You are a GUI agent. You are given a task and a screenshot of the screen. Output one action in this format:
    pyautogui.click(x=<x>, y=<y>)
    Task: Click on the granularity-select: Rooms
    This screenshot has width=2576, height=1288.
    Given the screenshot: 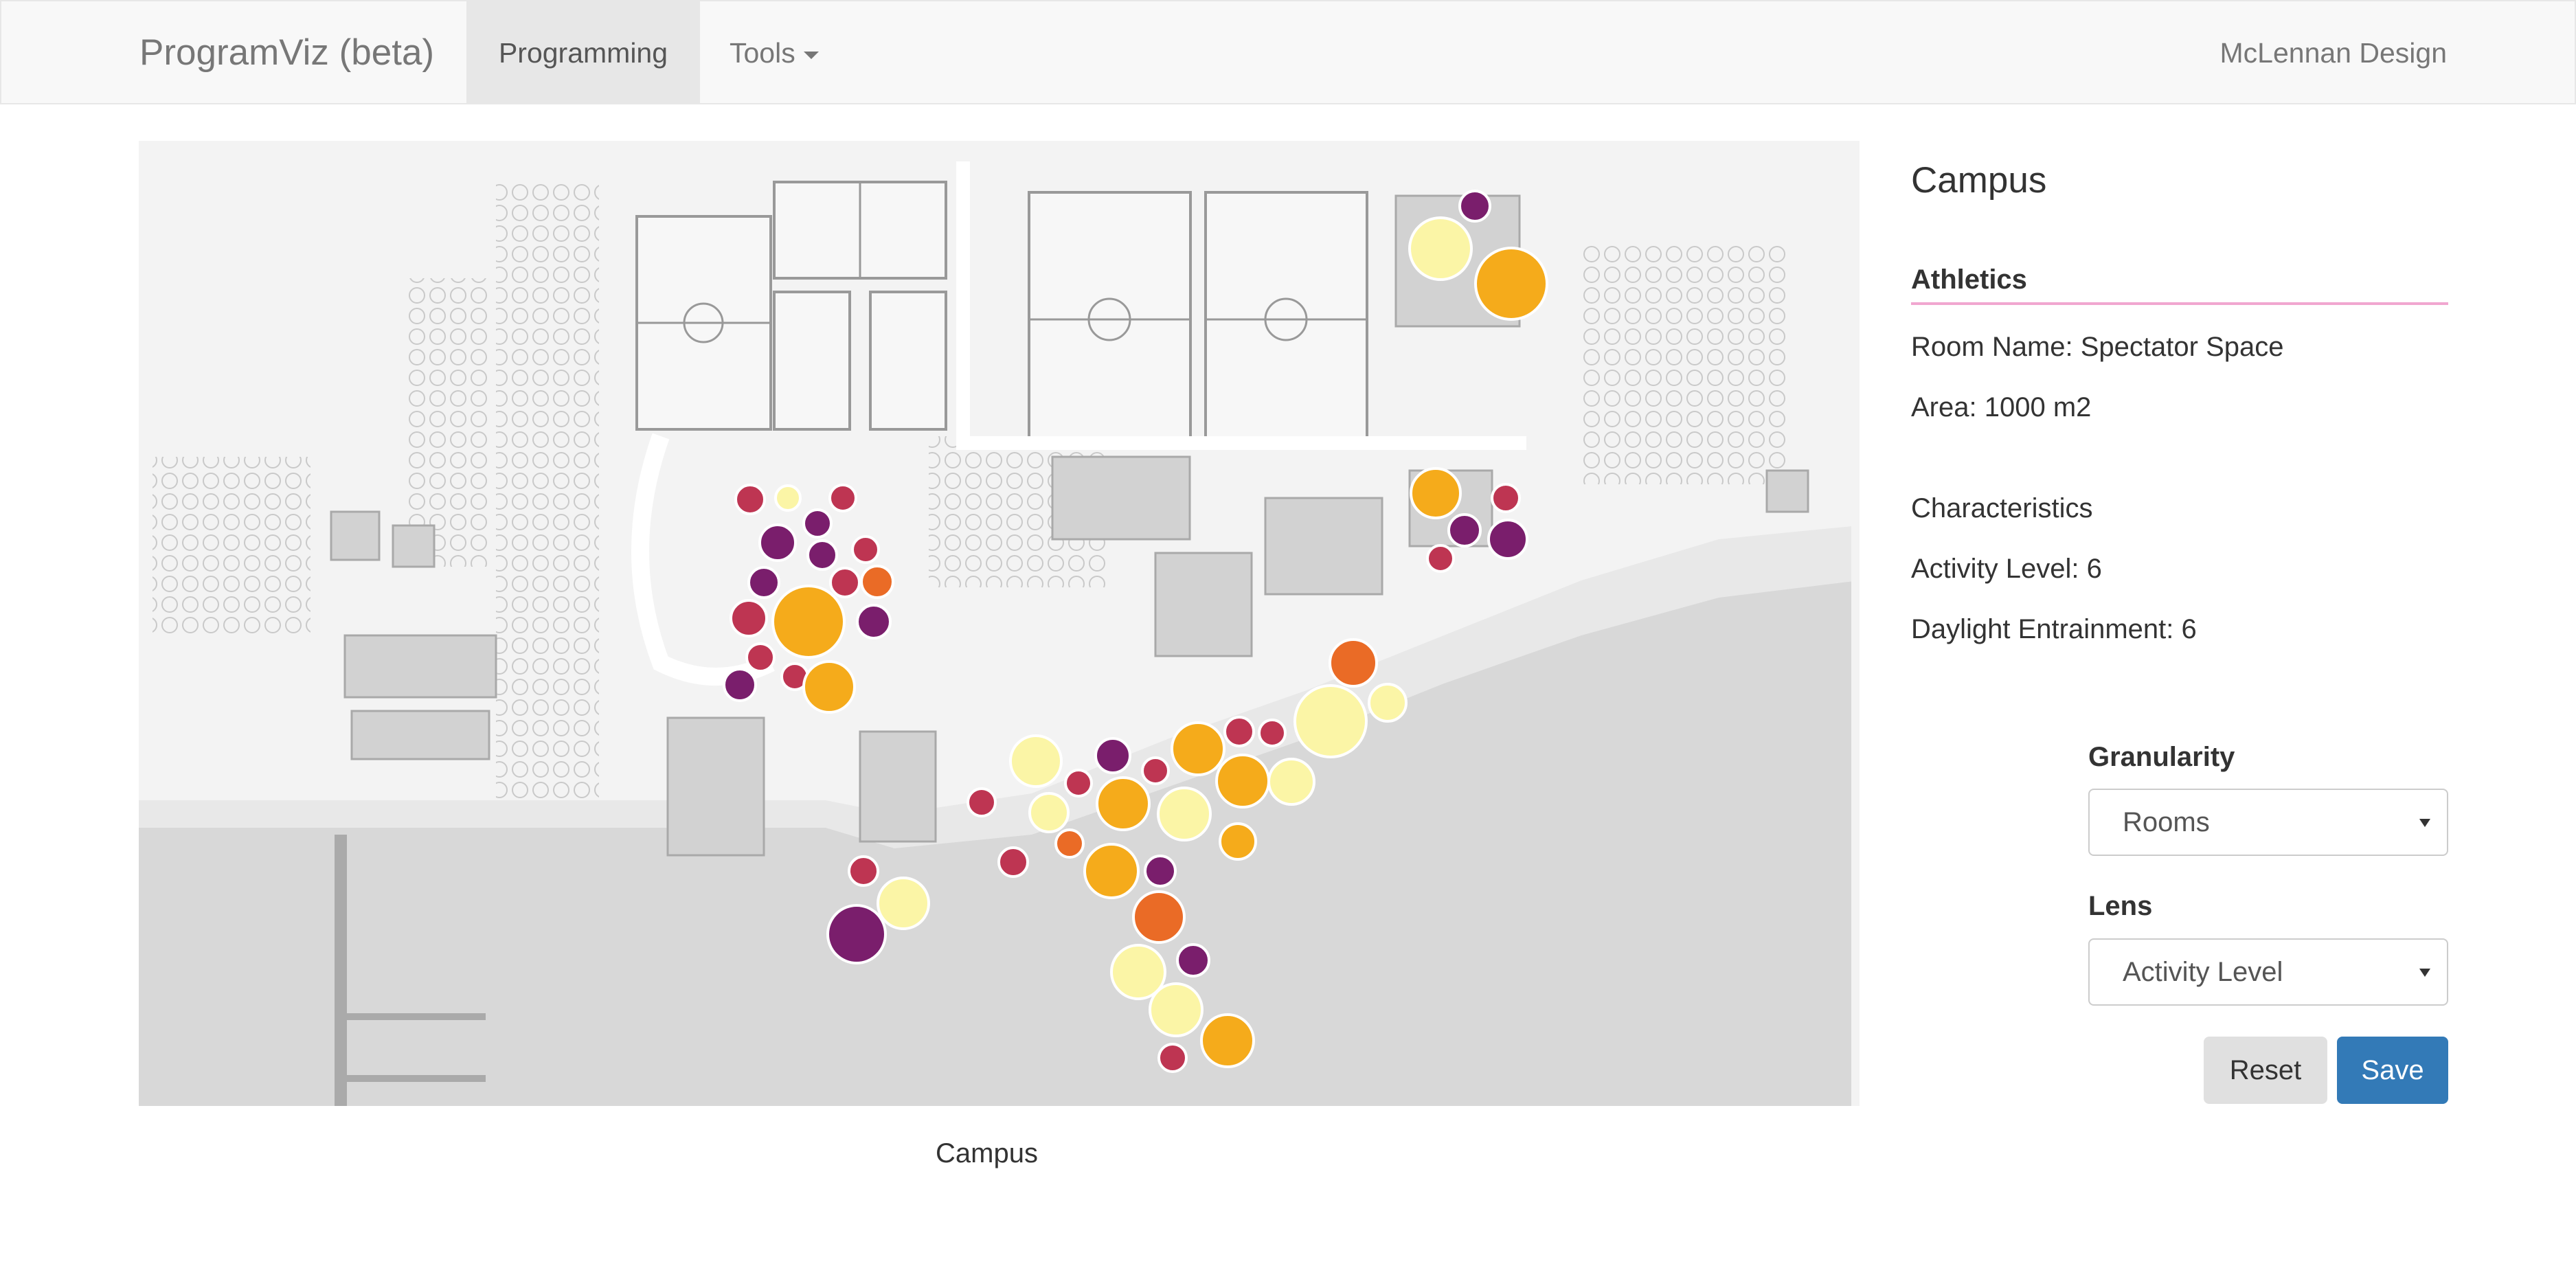 What is the action you would take?
    pyautogui.click(x=2268, y=822)
    